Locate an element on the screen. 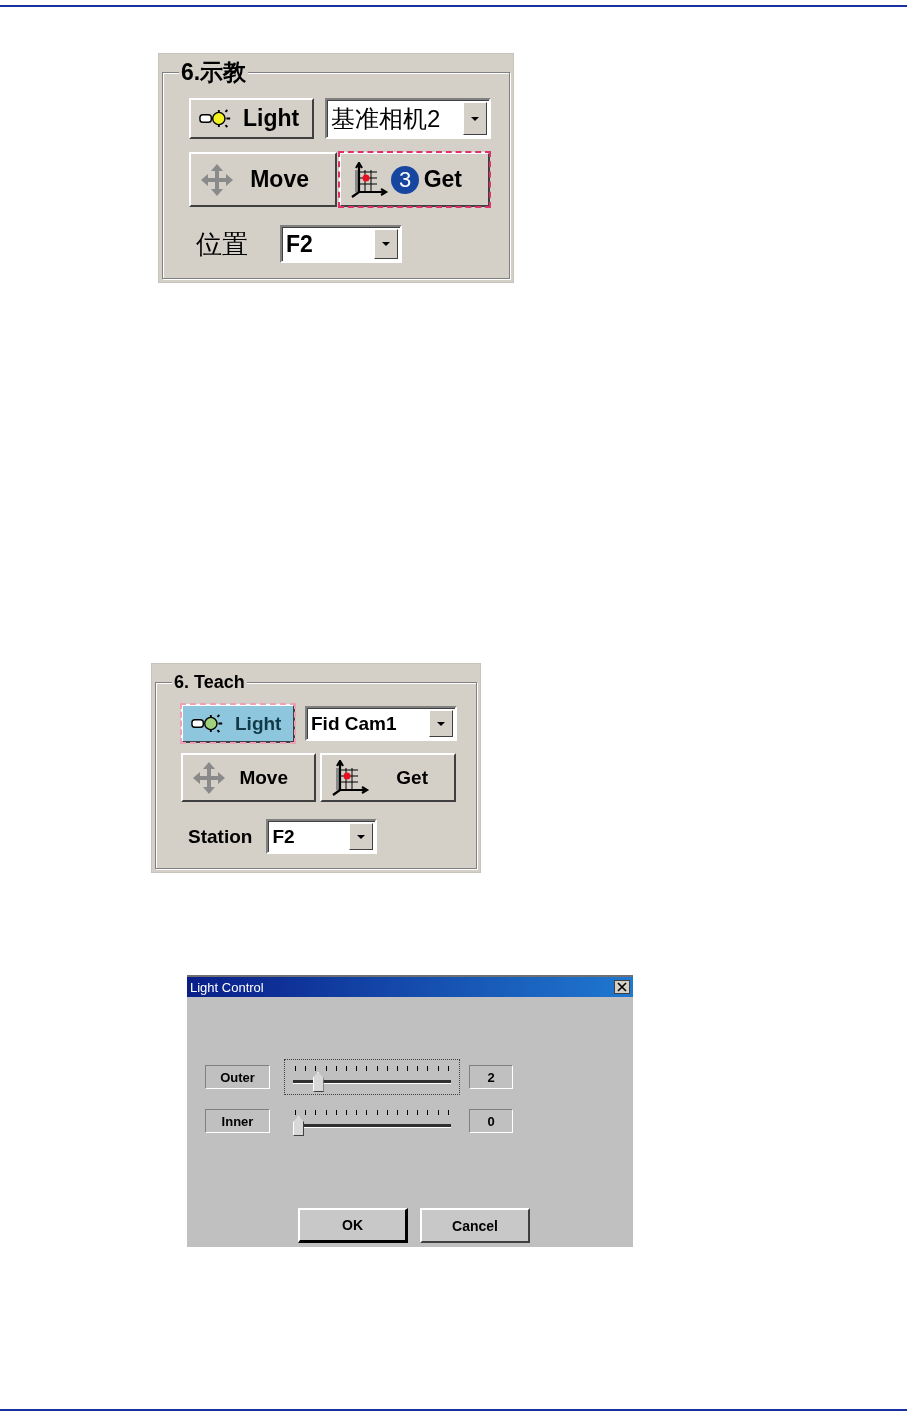 This screenshot has width=907, height=1421. dialog-button: OK is located at coordinates (353, 1225).